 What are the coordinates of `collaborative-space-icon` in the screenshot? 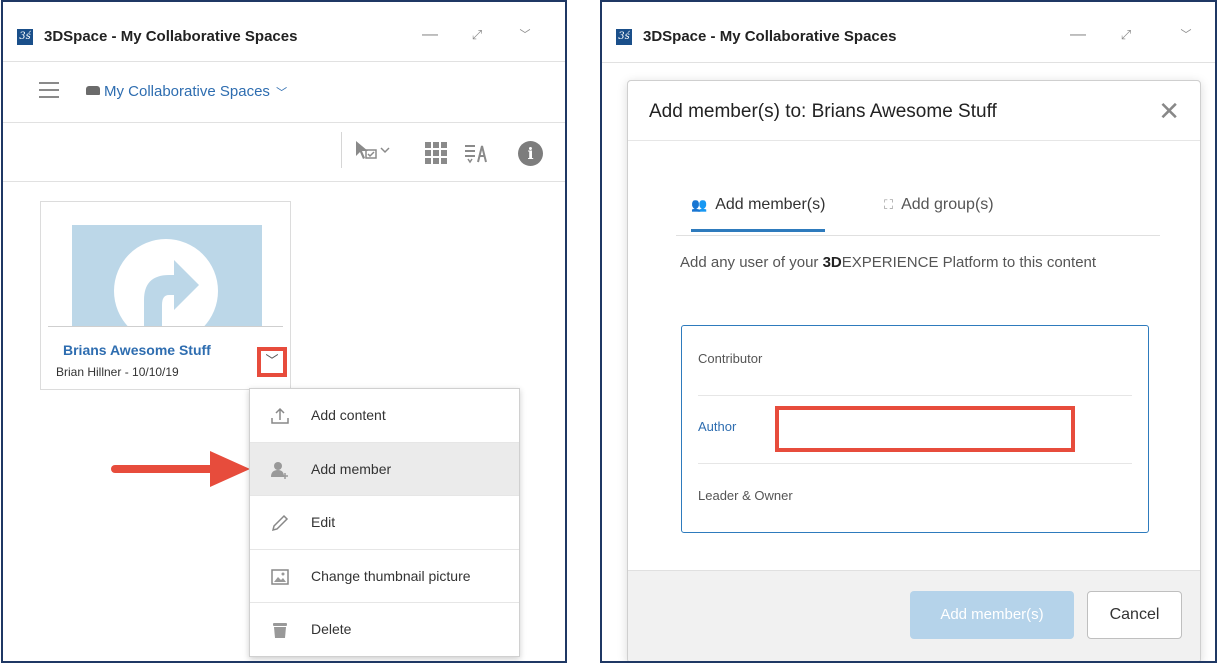 It's located at (93, 90).